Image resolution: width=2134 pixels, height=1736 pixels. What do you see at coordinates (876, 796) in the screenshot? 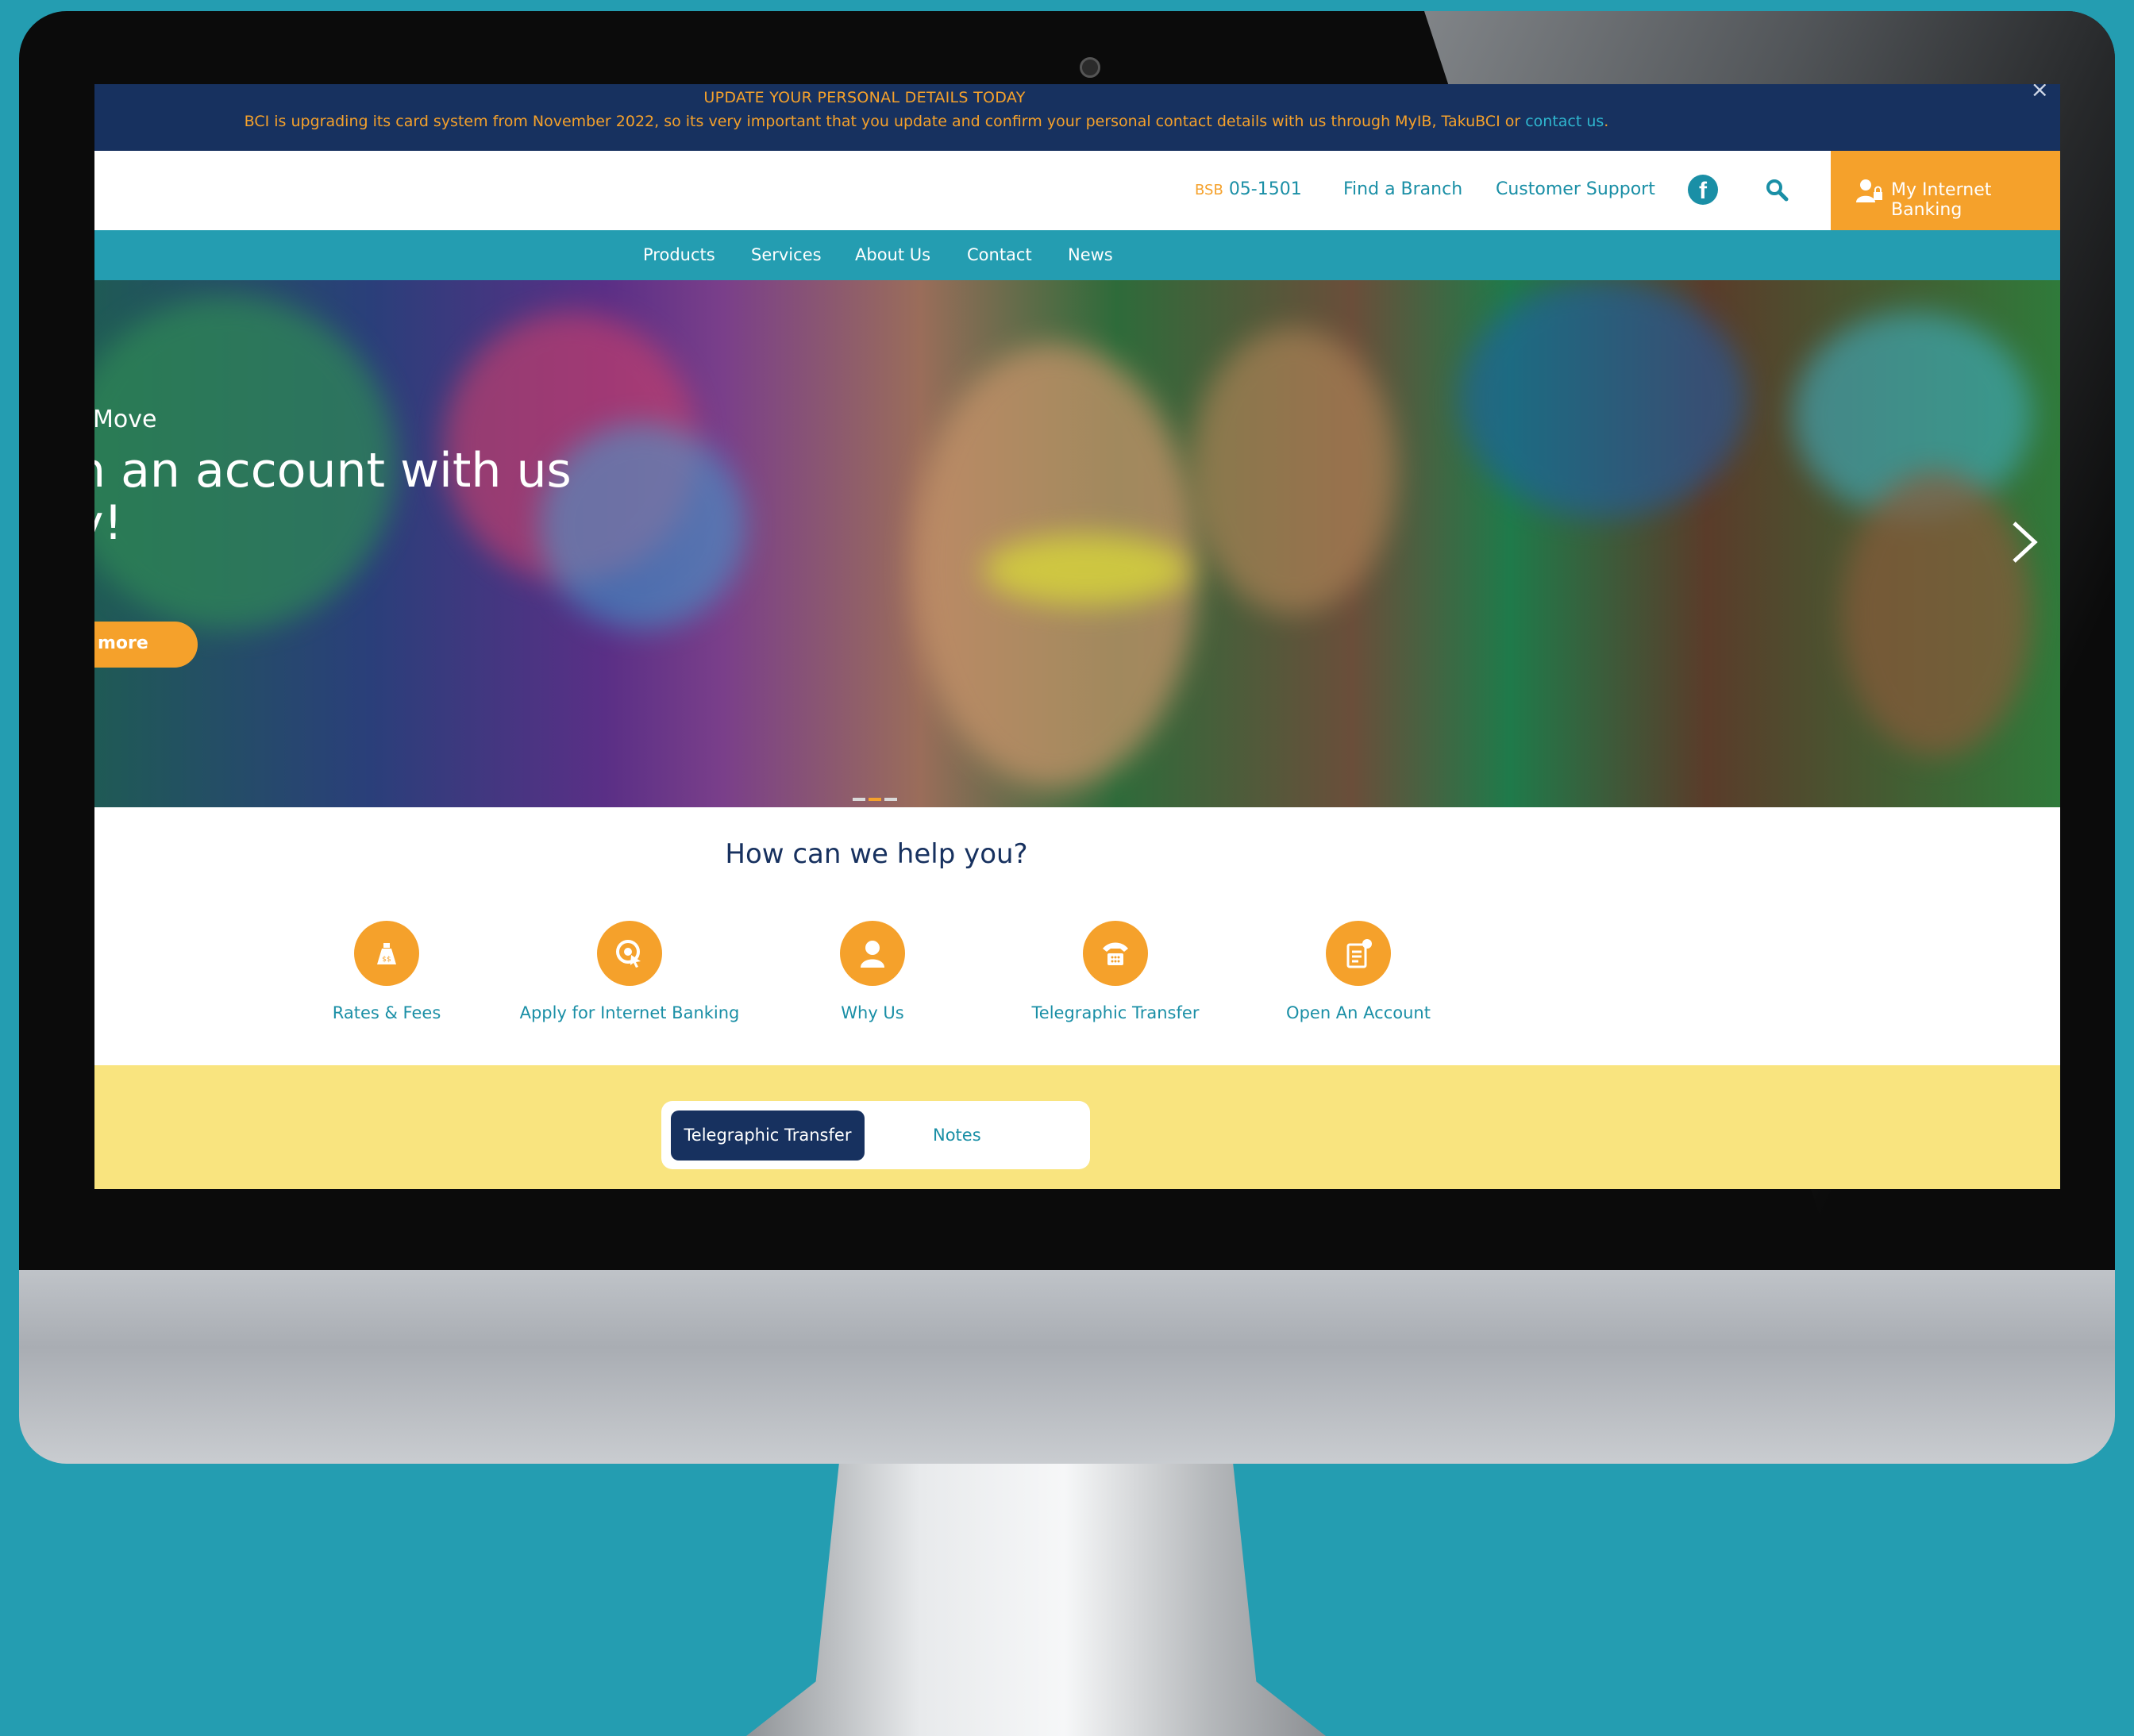
I see `carousel-indicators` at bounding box center [876, 796].